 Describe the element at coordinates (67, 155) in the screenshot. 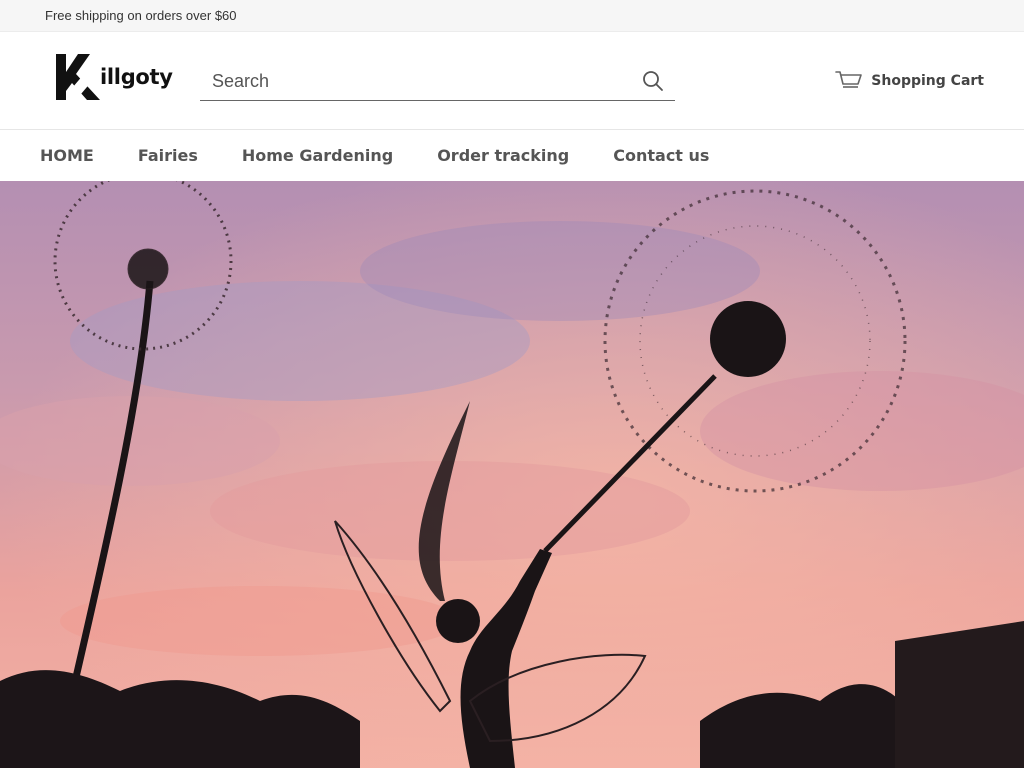

I see `nav-item-home: HOME` at that location.